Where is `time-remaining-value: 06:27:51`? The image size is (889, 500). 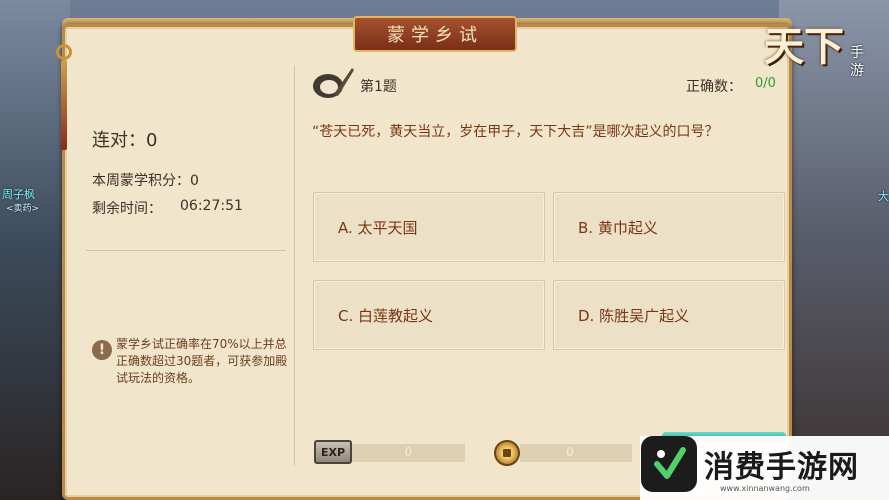 time-remaining-value: 06:27:51 is located at coordinates (211, 206).